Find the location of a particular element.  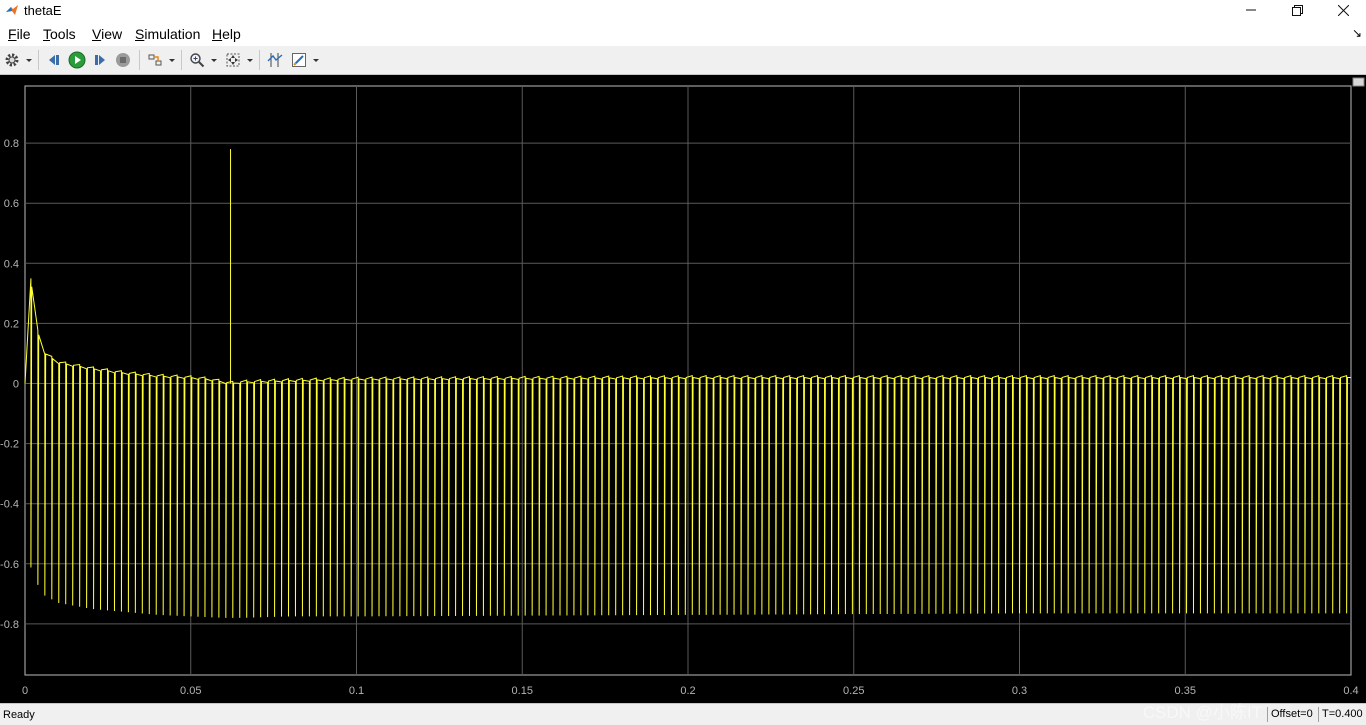

x-tick-label: 0.25 is located at coordinates (853, 691).